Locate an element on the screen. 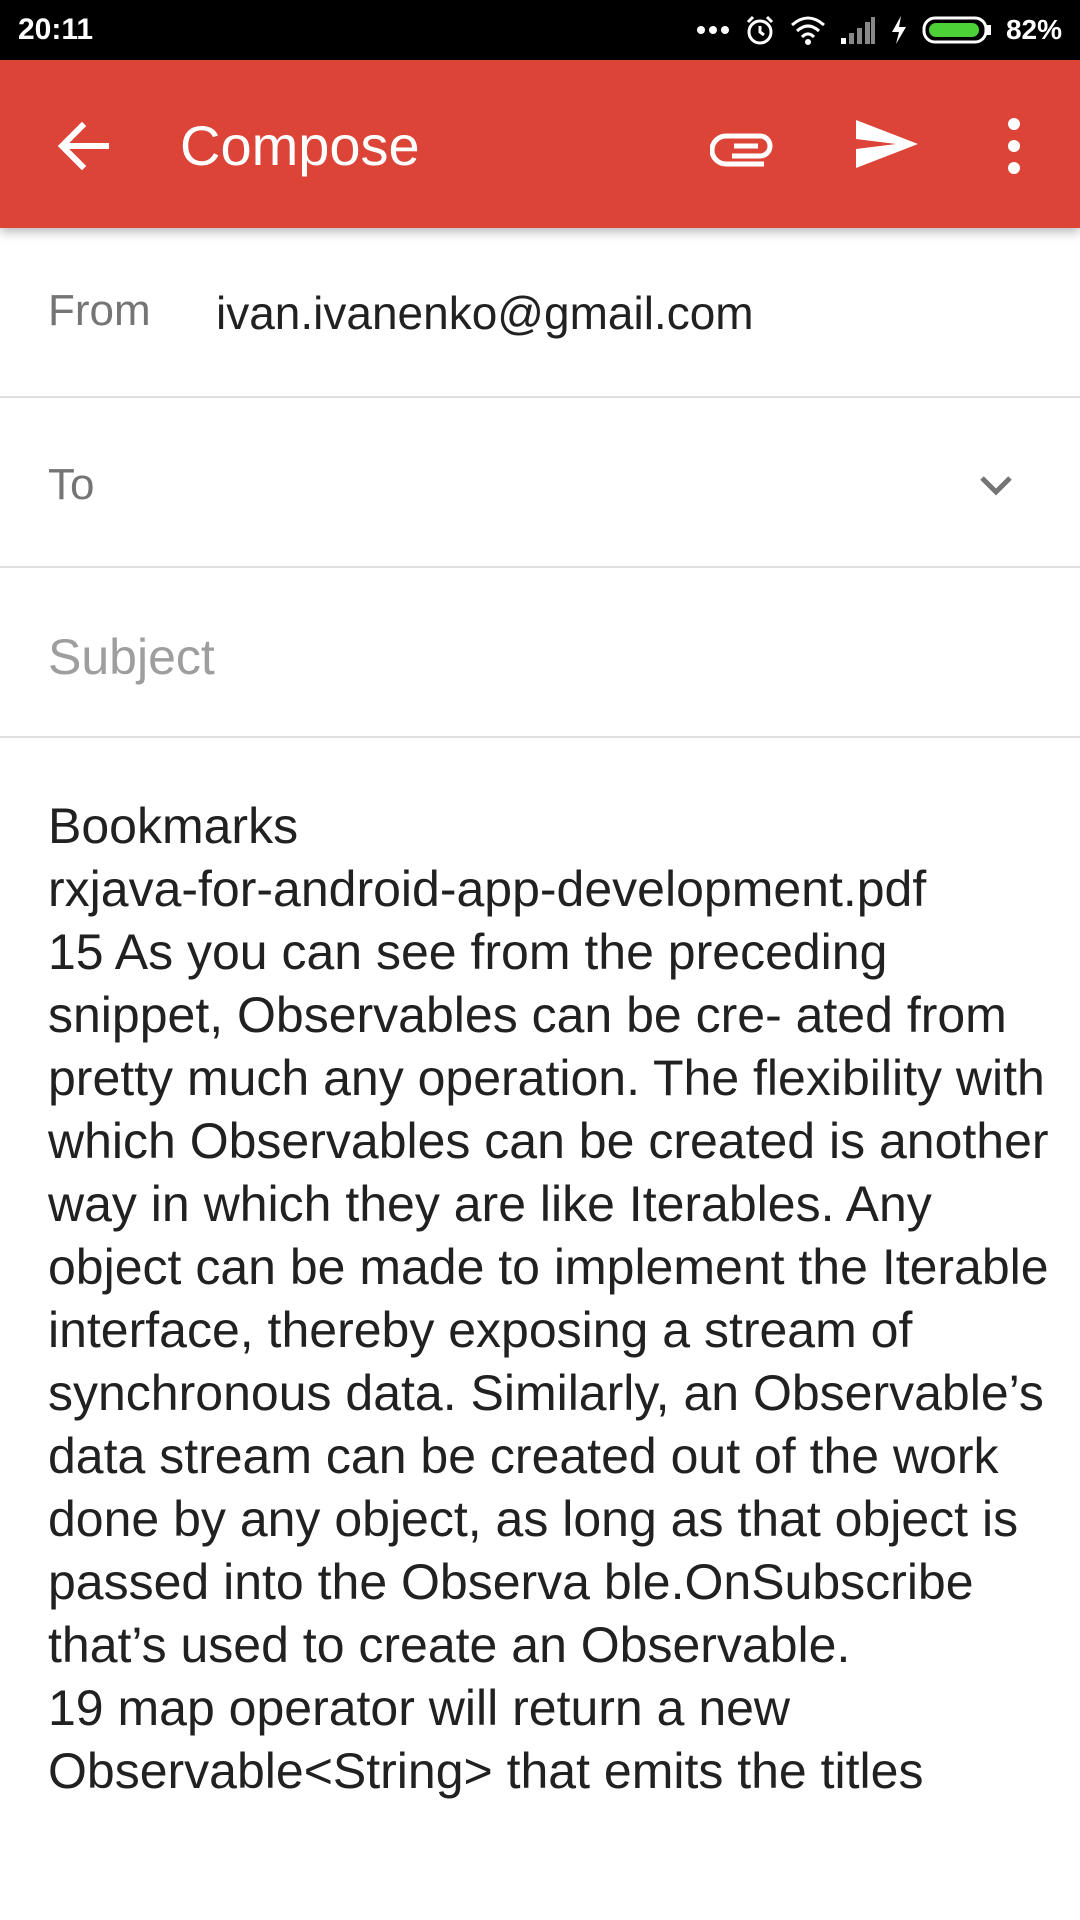  paperclip-icon is located at coordinates (741, 150).